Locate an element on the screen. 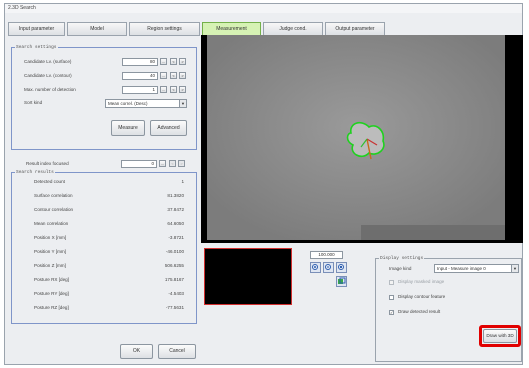 Image resolution: width=529 pixels, height=368 pixels. search-results-title: Search results is located at coordinates (35, 172).